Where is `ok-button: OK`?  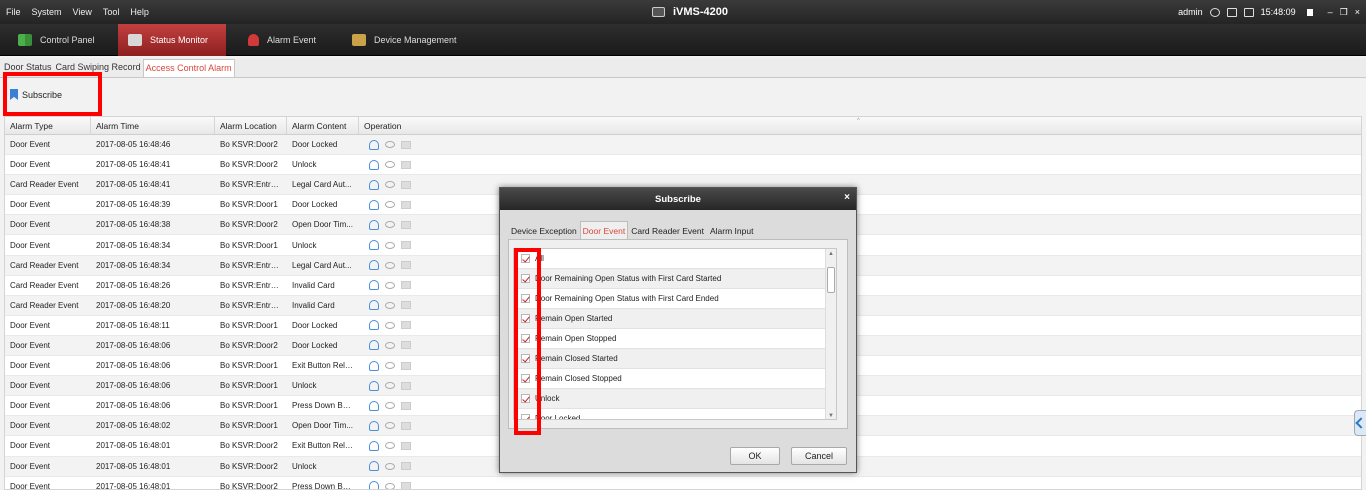 ok-button: OK is located at coordinates (755, 456).